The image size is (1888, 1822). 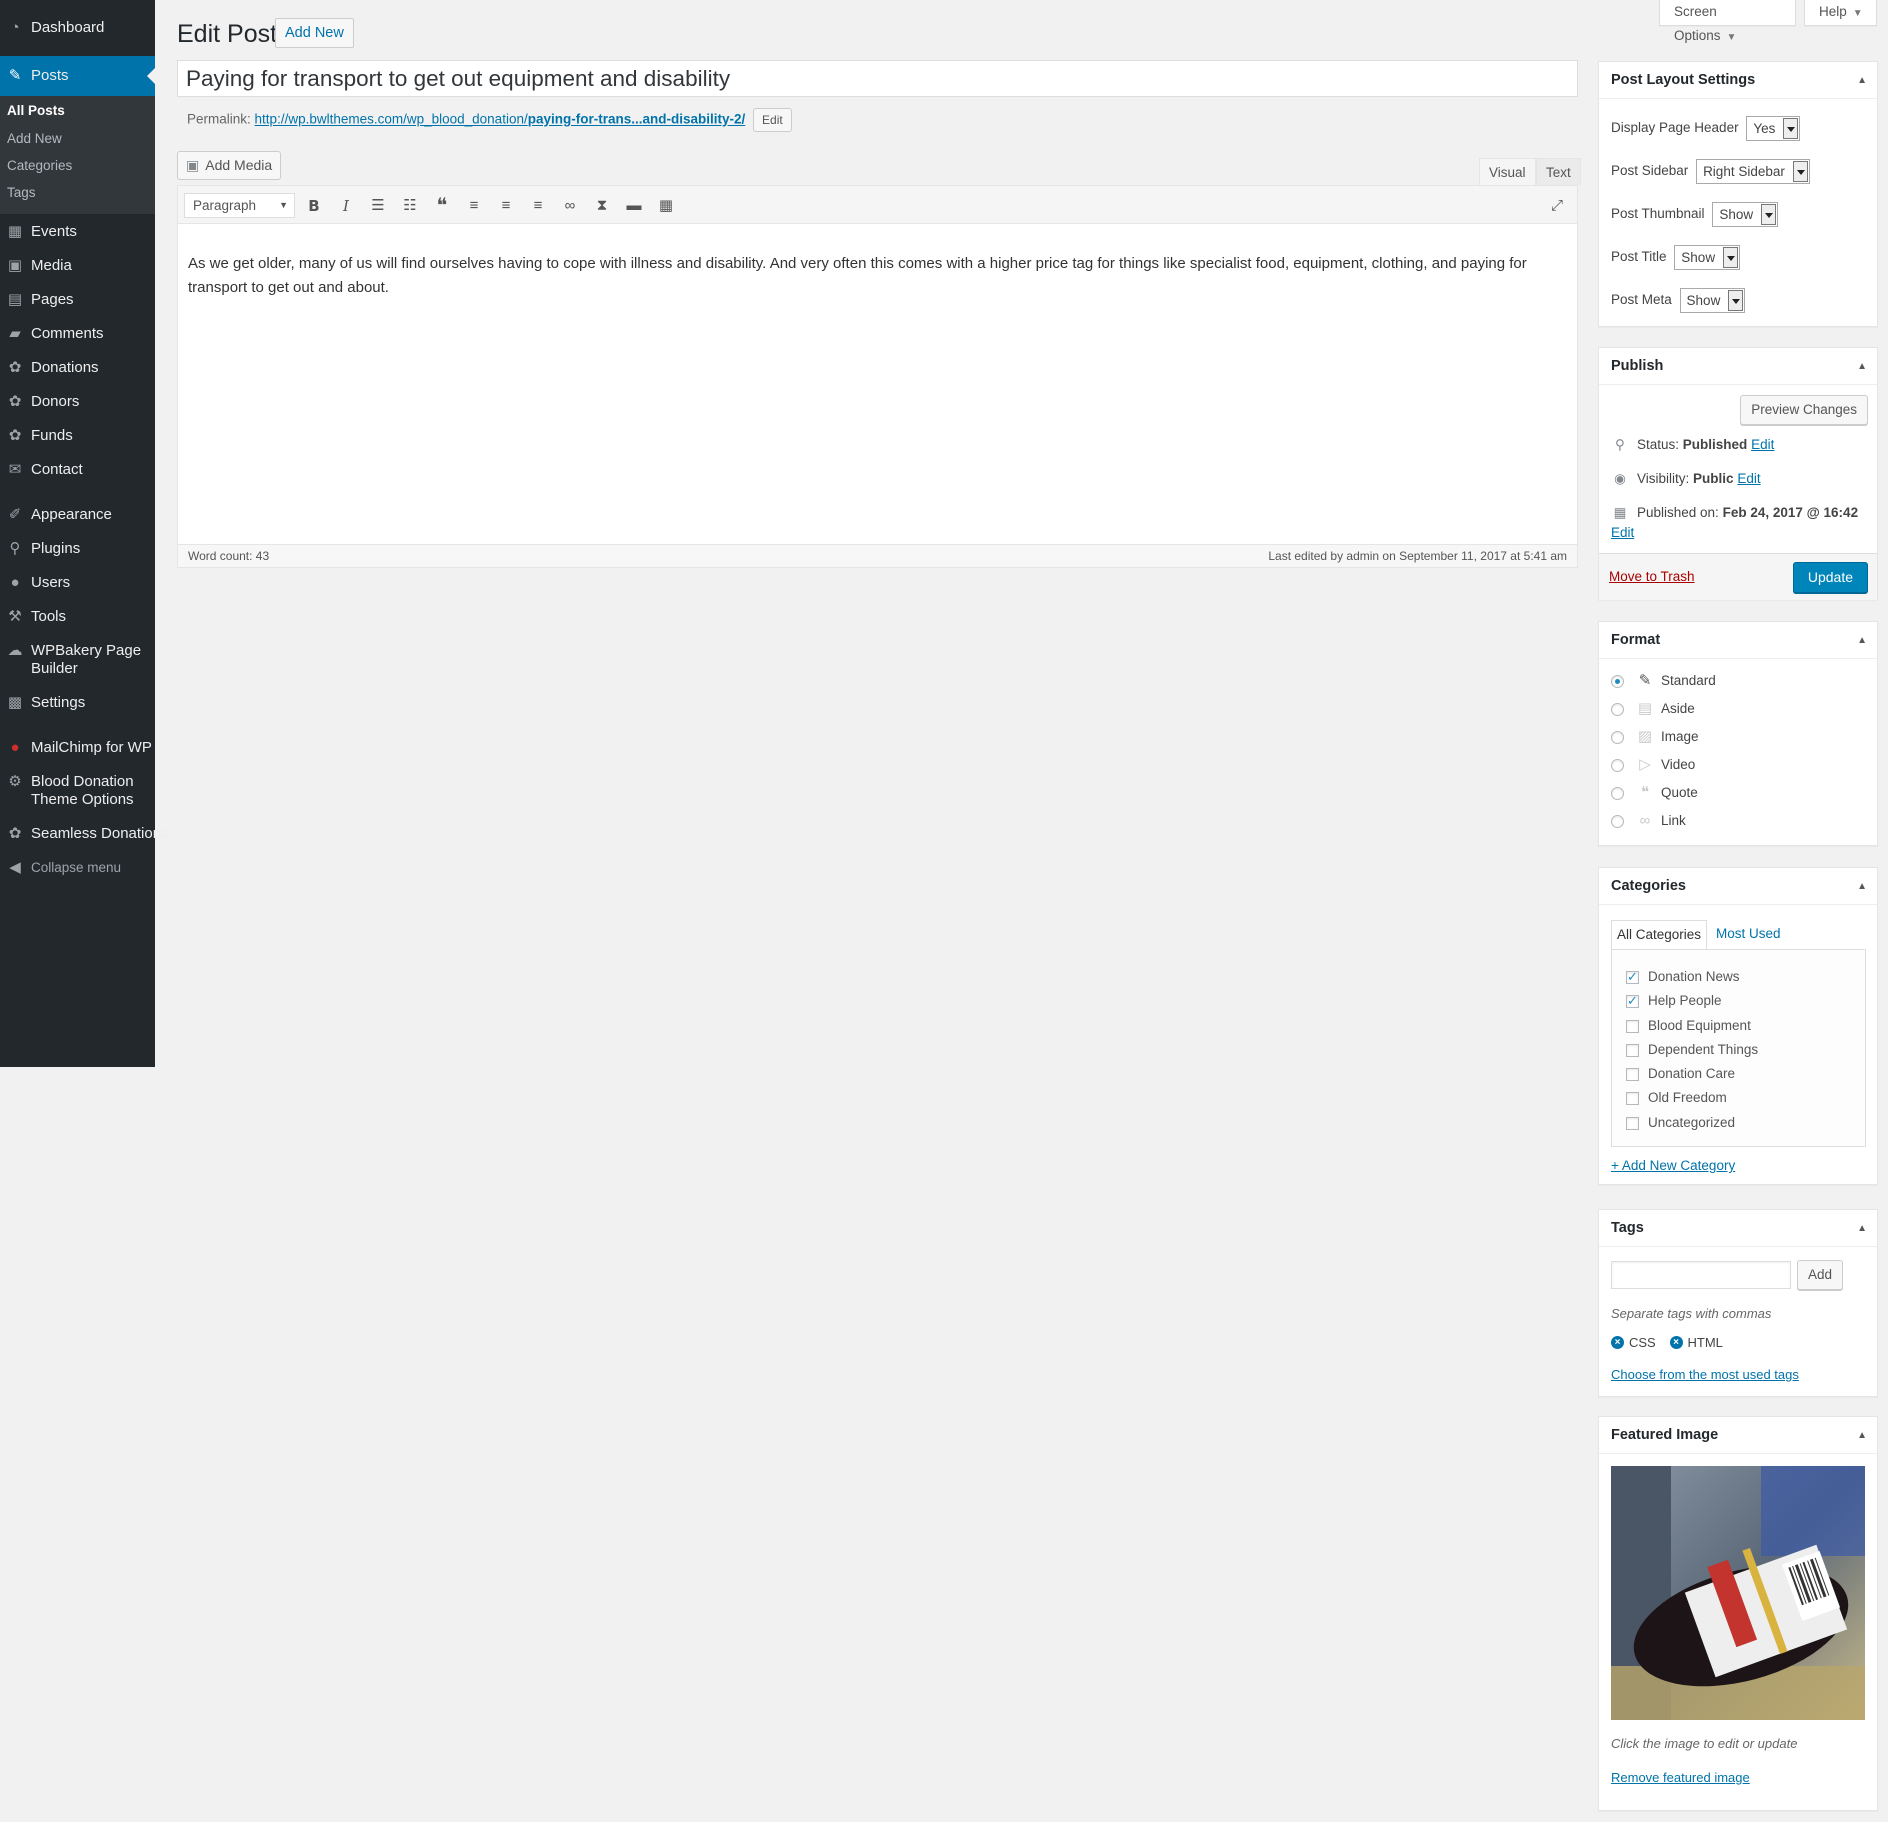 What do you see at coordinates (666, 206) in the screenshot?
I see `toolbar-toggle-icon: ▦` at bounding box center [666, 206].